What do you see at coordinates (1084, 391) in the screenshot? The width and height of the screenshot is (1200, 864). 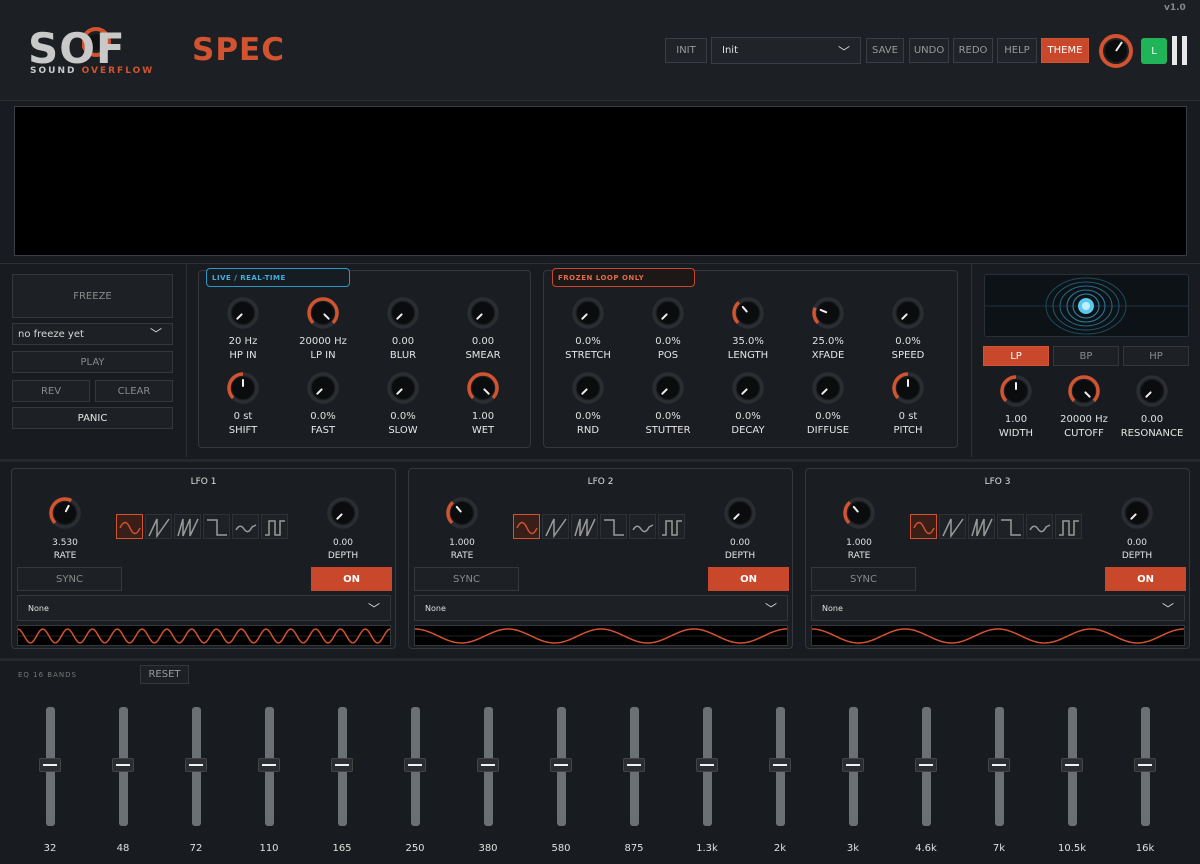 I see `filter-cutoff-knob` at bounding box center [1084, 391].